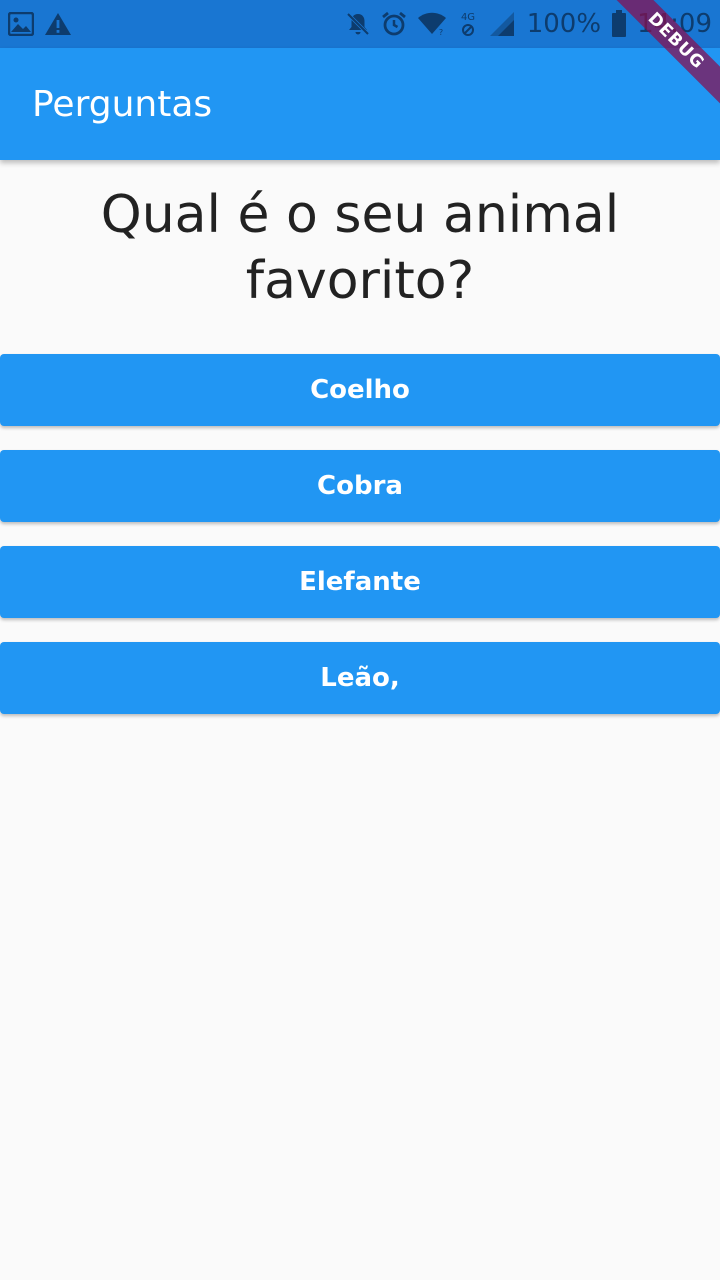  I want to click on answer-button-elefante: Elefante, so click(360, 582).